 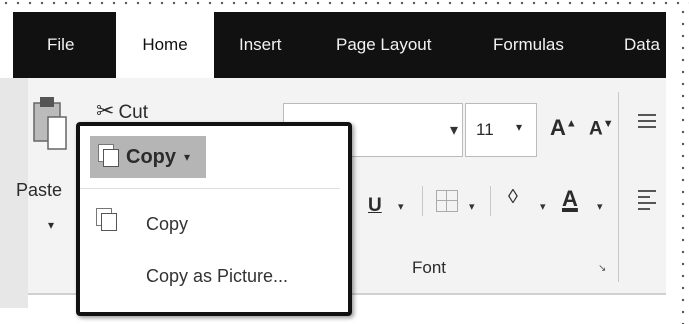 I want to click on shrink-font-label: A, so click(x=596, y=129).